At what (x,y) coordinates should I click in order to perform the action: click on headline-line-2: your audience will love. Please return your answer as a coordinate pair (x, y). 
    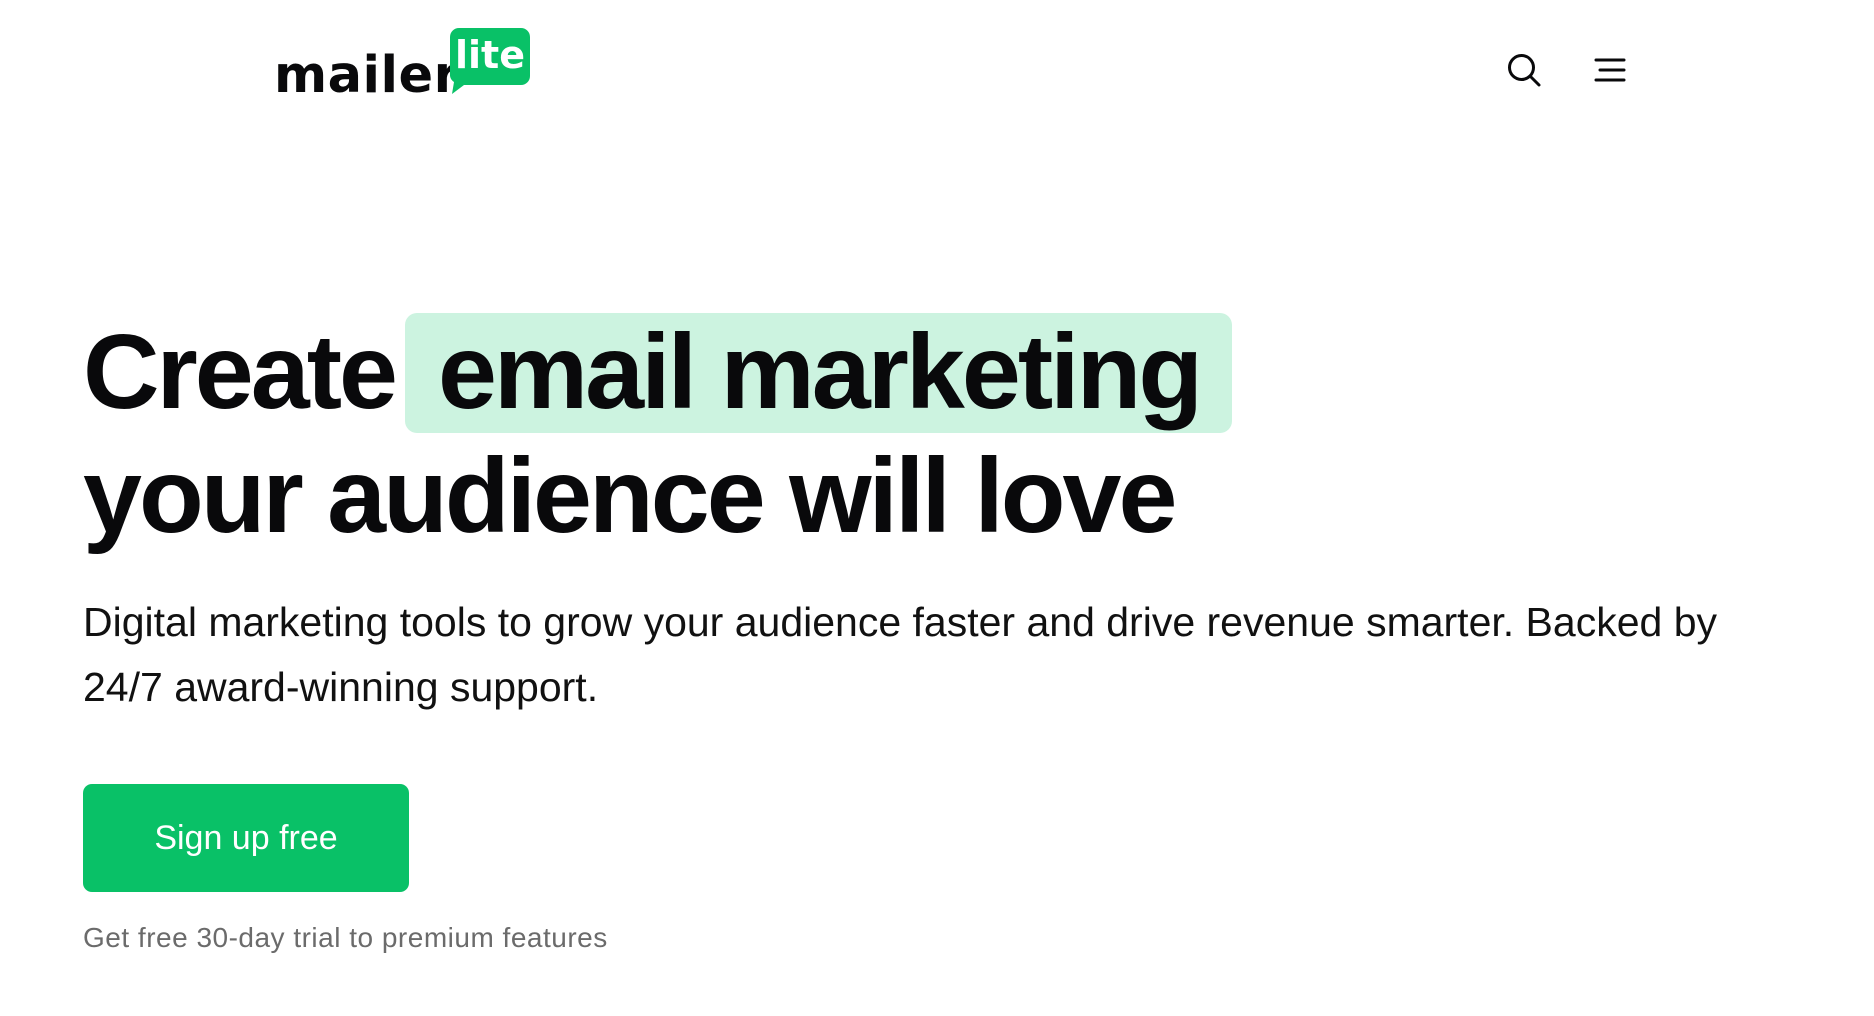
    Looking at the image, I should click on (630, 496).